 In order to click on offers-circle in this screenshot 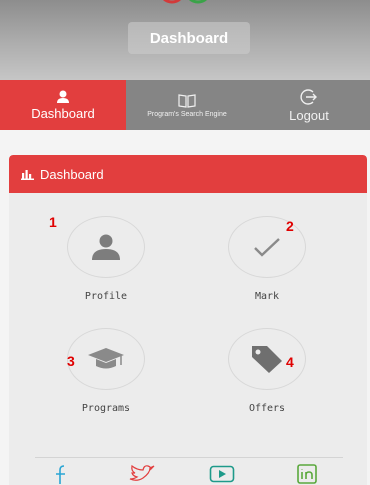, I will do `click(267, 359)`.